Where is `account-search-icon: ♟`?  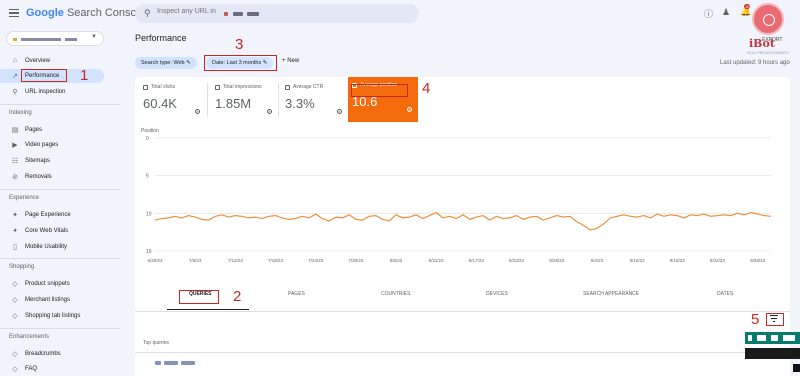 account-search-icon: ♟ is located at coordinates (726, 12).